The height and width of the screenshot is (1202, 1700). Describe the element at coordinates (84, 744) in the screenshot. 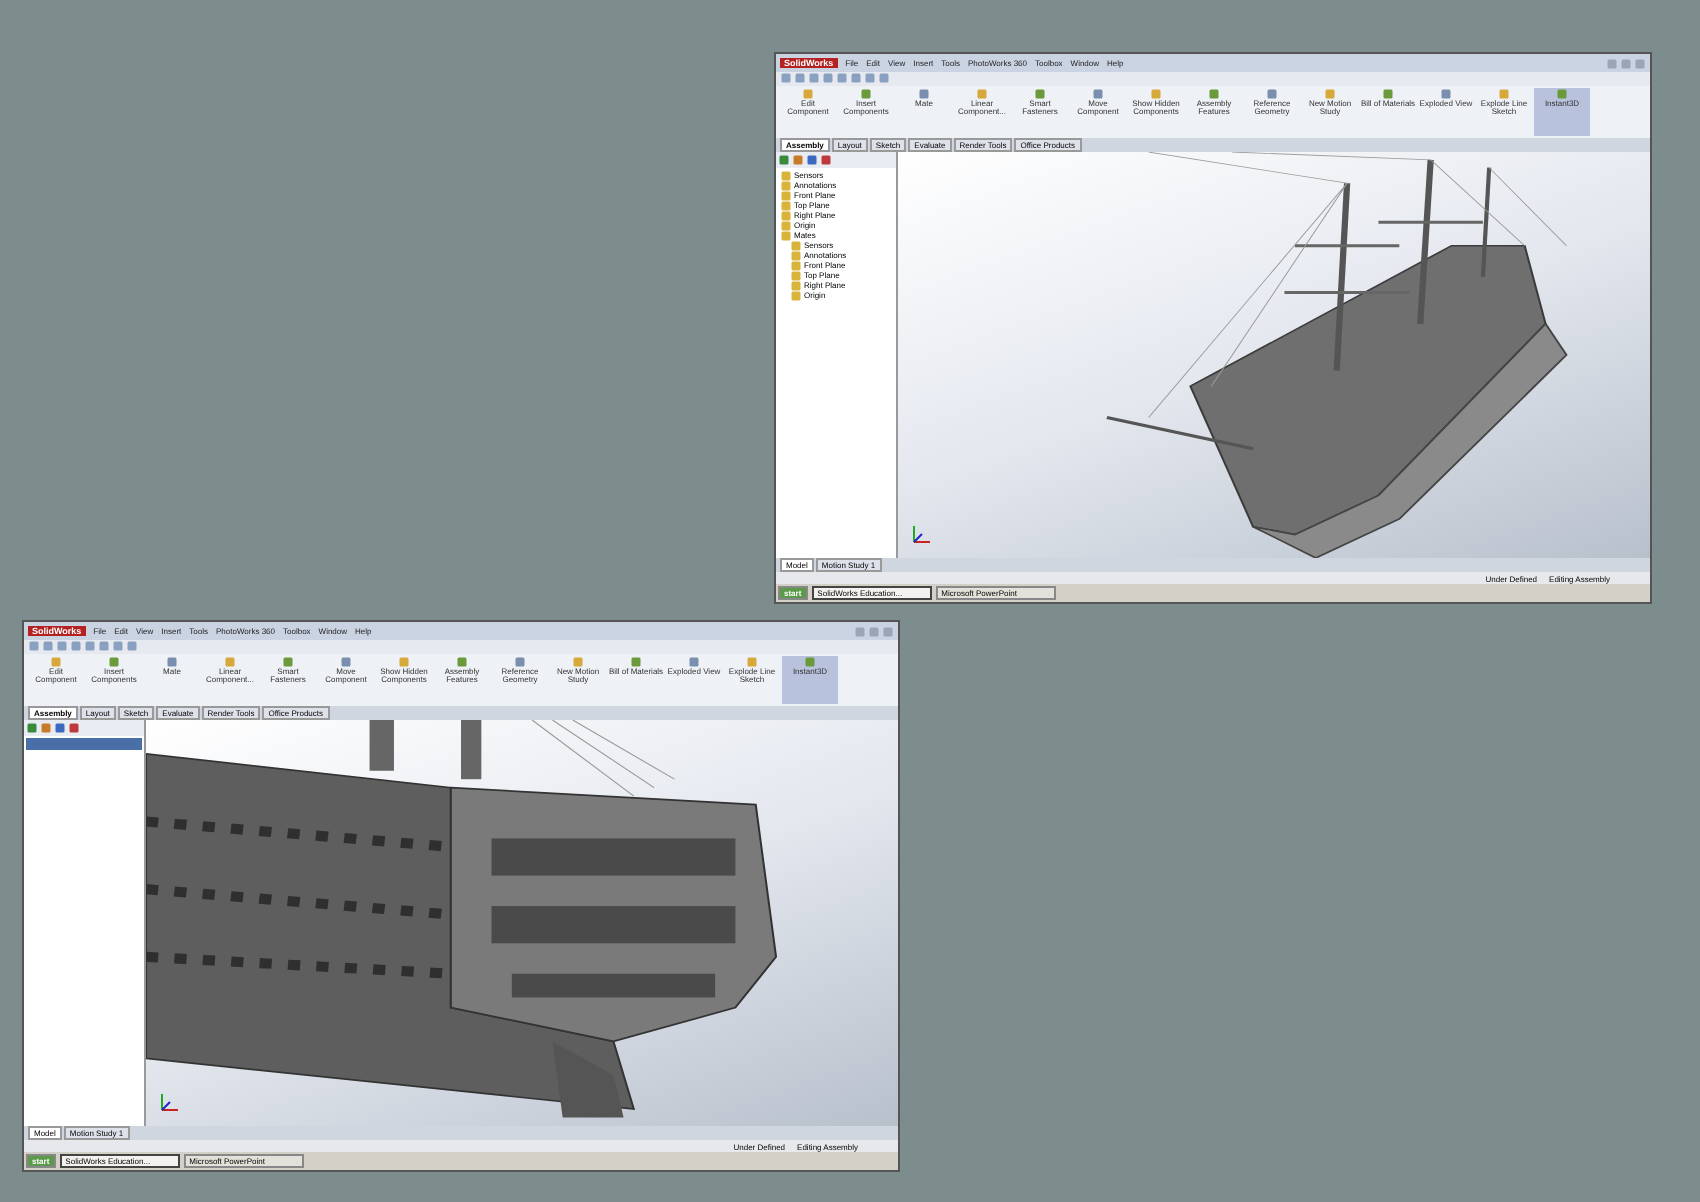

I see `panel-header` at that location.